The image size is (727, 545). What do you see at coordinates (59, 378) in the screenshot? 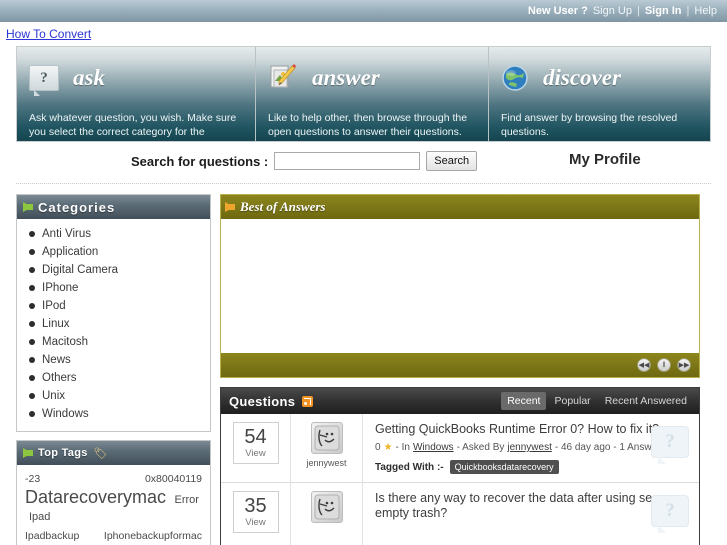
I see `category-label: Others` at bounding box center [59, 378].